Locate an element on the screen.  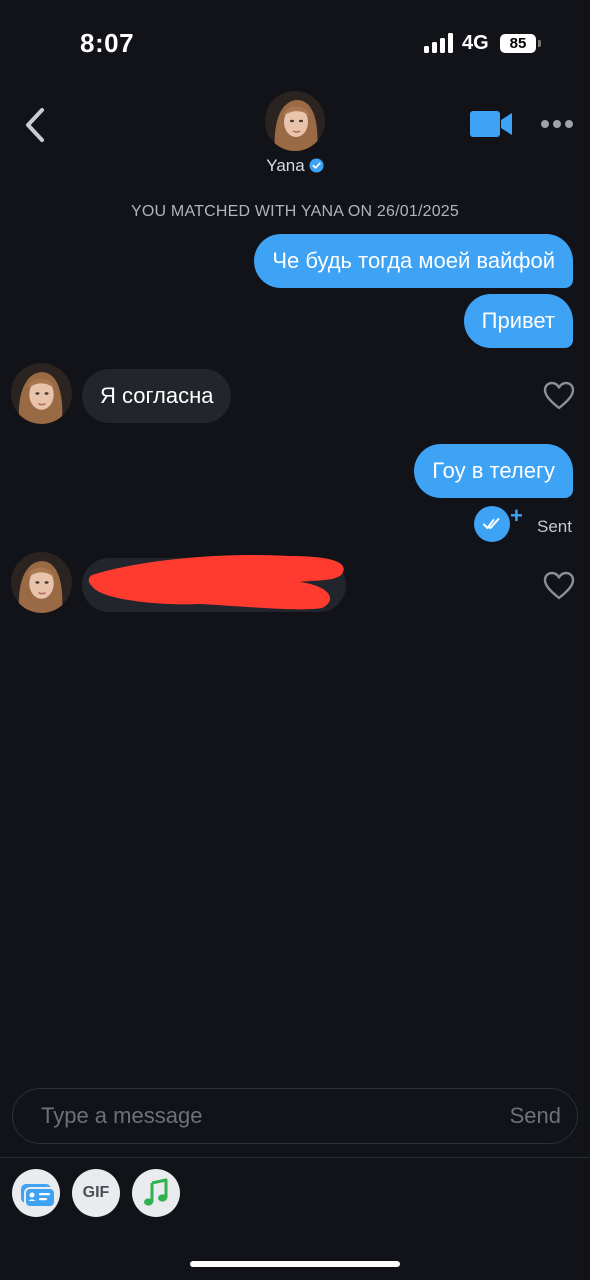
music-note-icon is located at coordinates (156, 1192).